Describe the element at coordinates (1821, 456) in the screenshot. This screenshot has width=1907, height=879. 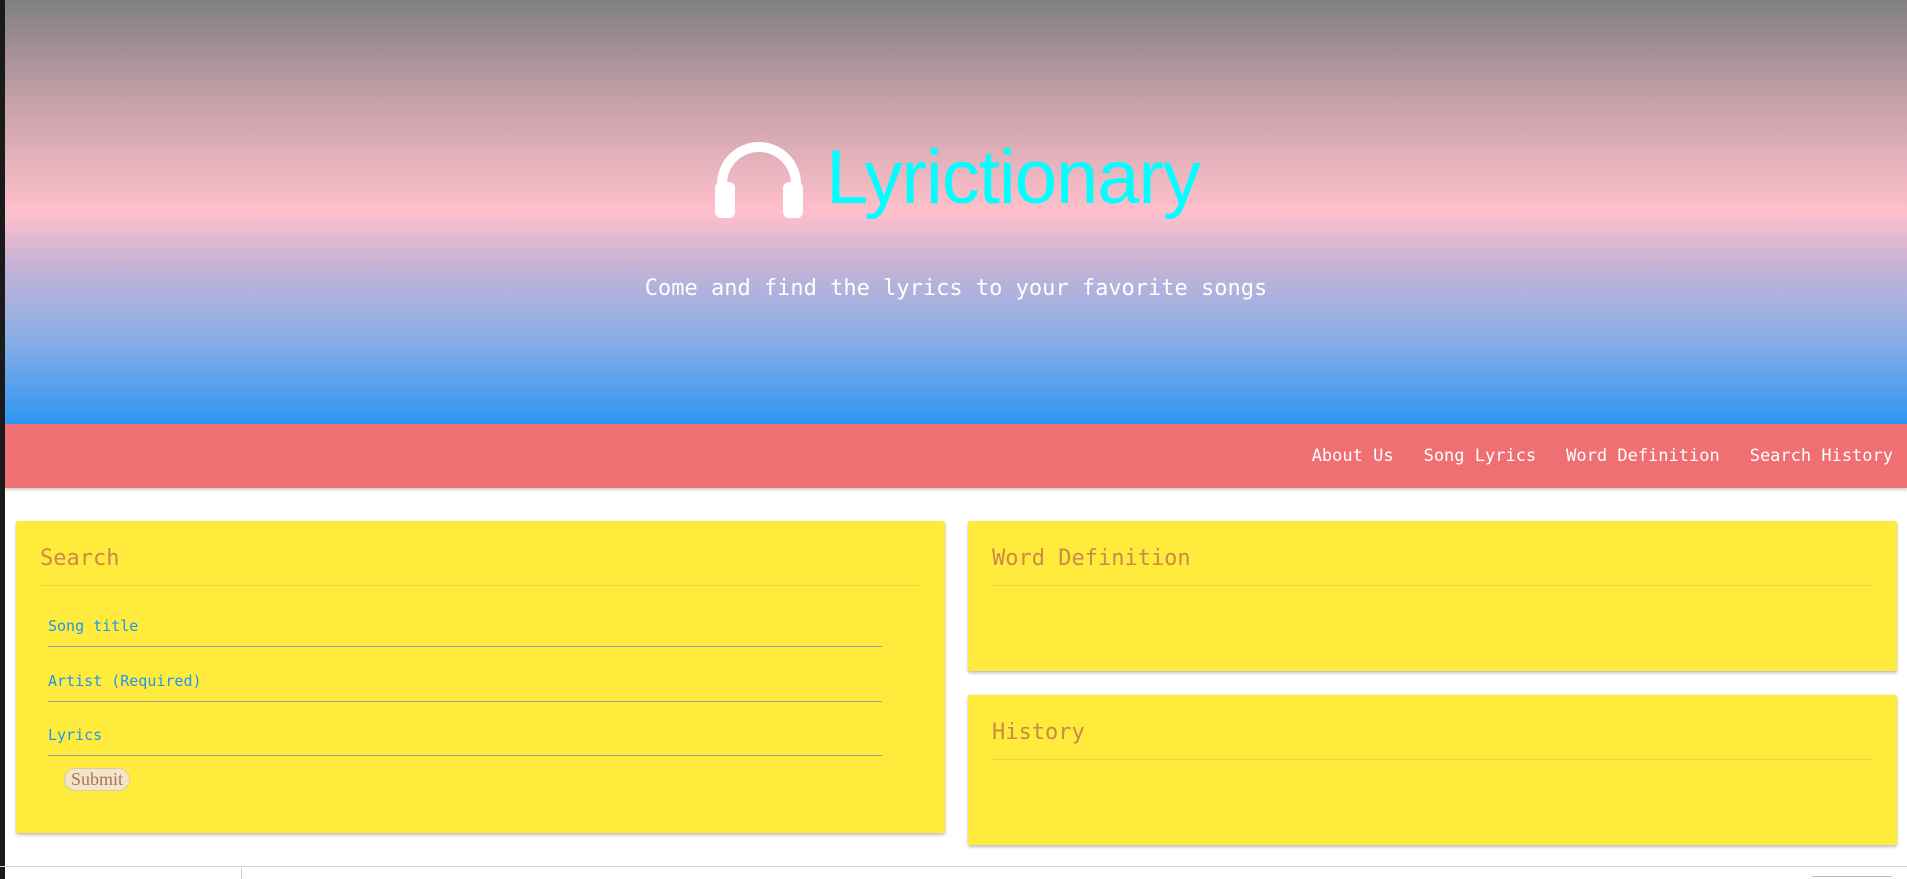
I see `nav-link-search-history: Search History` at that location.